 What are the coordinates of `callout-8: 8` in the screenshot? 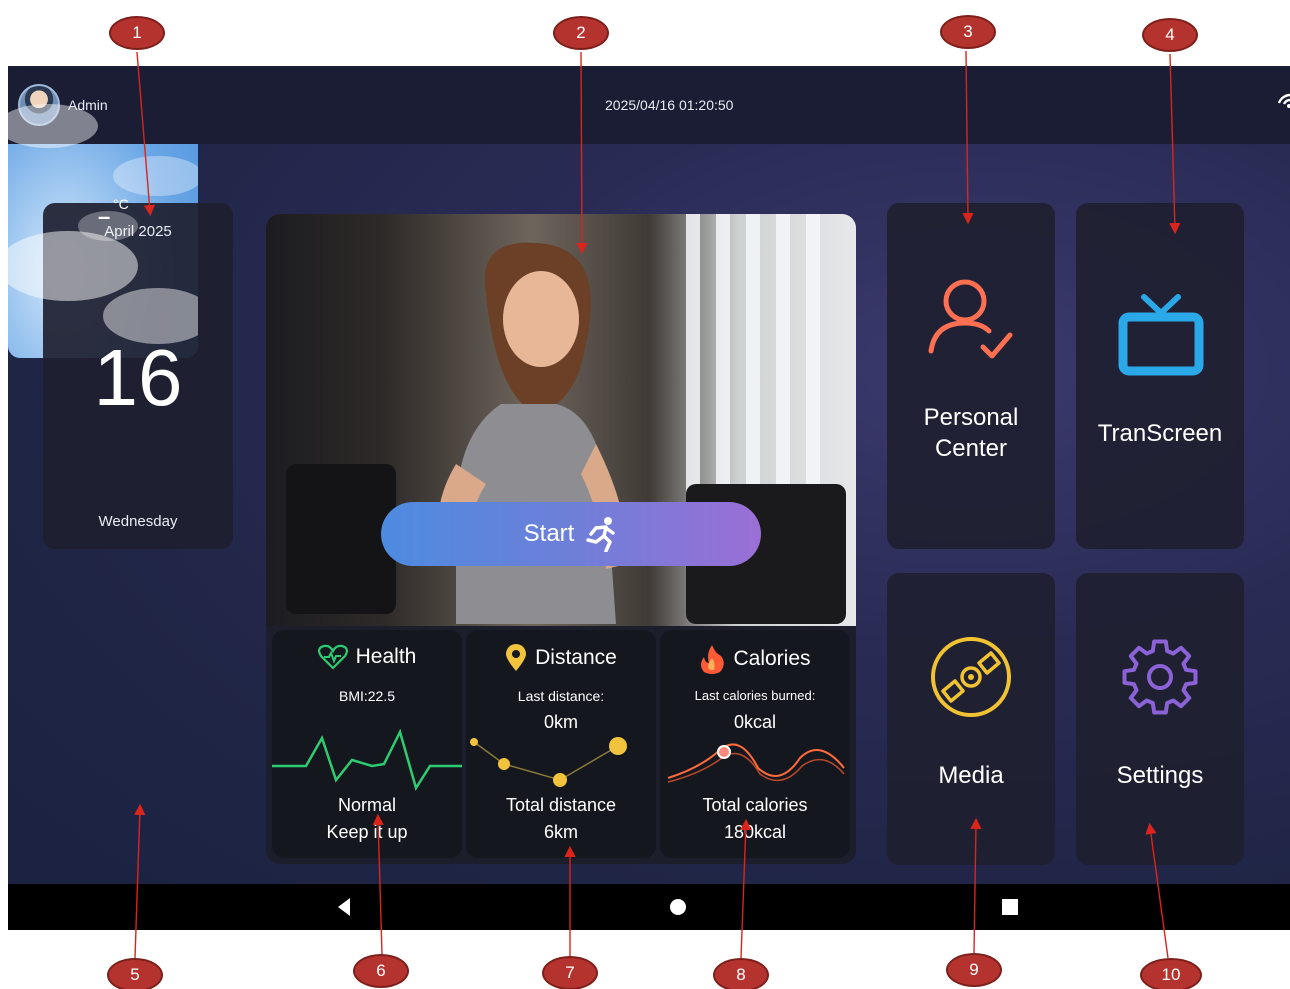 It's located at (741, 973).